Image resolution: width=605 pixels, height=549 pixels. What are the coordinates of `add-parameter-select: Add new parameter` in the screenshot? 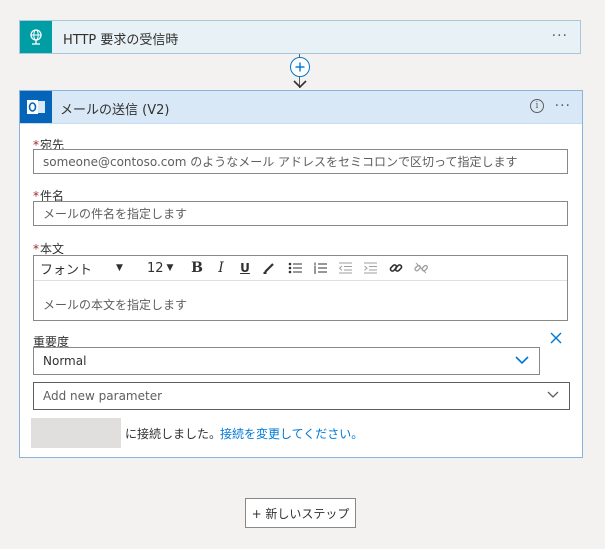 It's located at (301, 396).